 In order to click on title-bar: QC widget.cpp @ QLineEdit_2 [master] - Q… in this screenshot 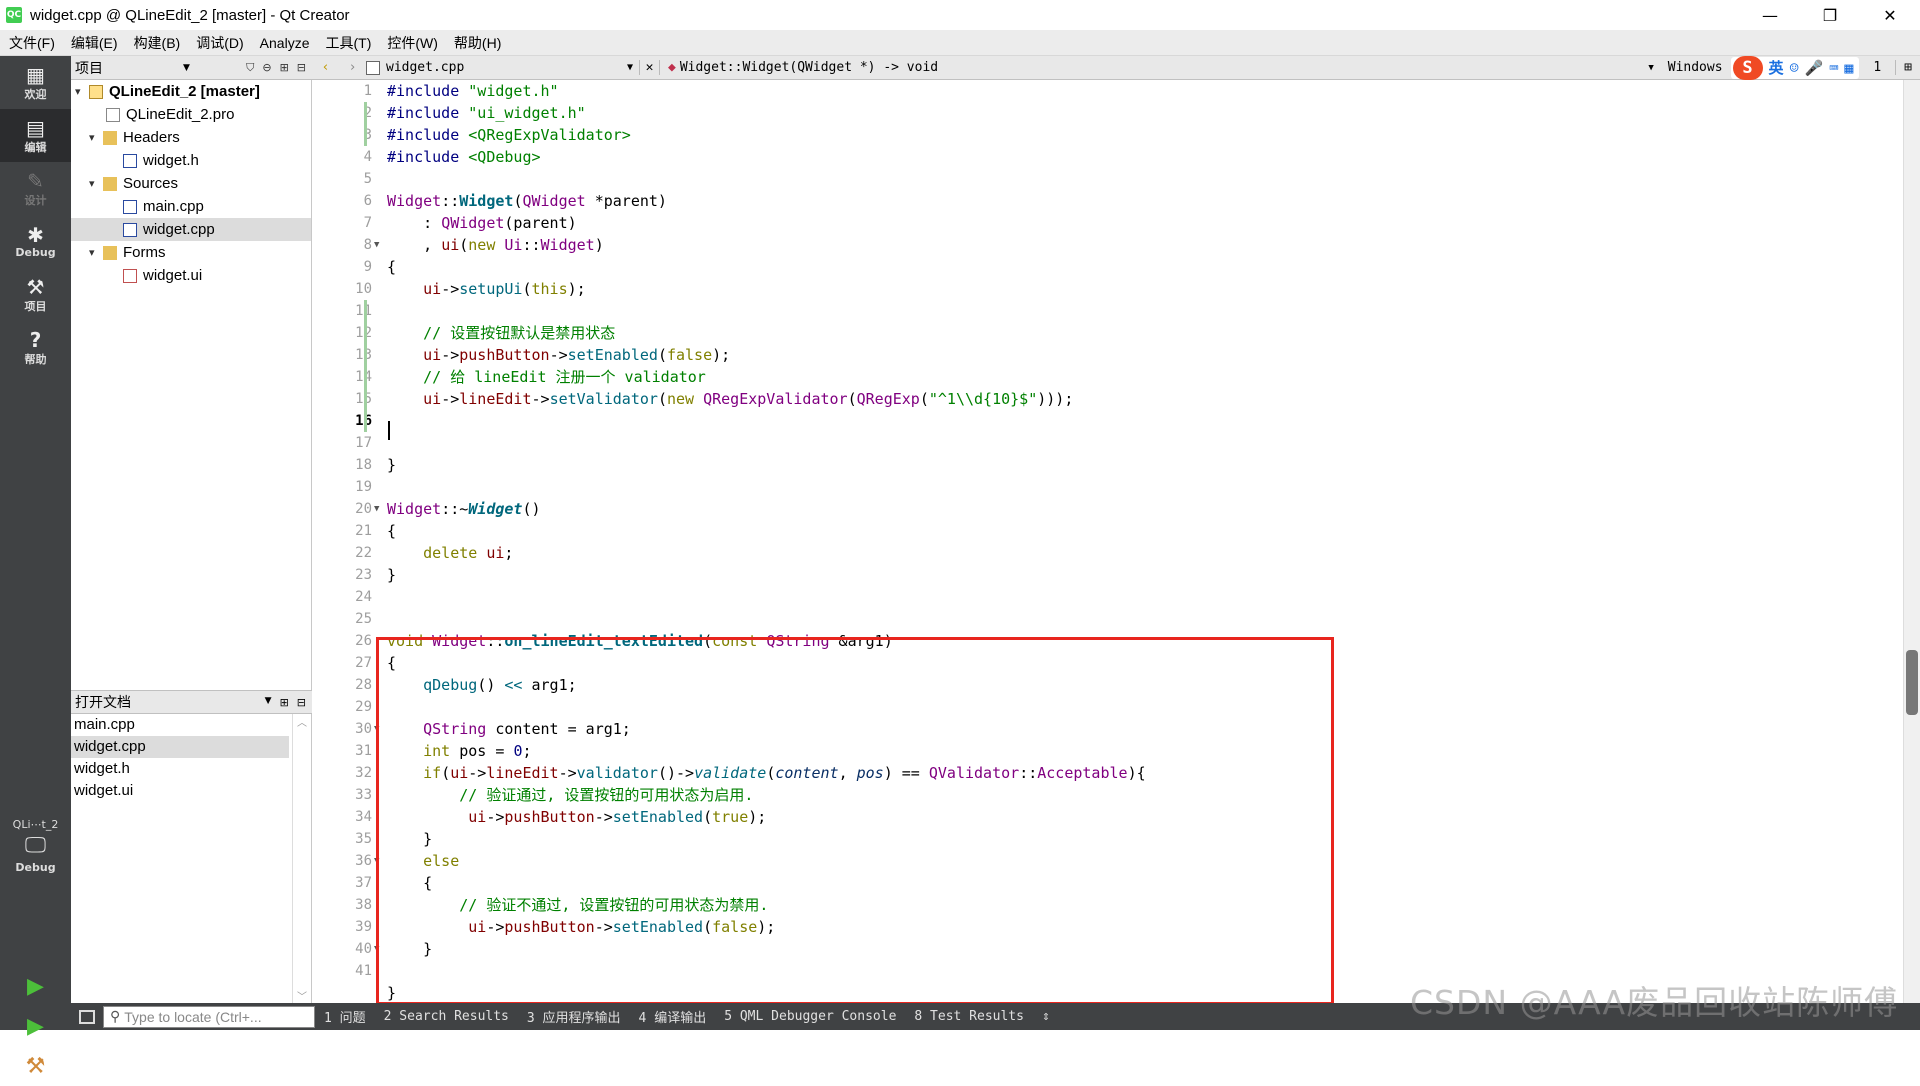, I will do `click(960, 15)`.